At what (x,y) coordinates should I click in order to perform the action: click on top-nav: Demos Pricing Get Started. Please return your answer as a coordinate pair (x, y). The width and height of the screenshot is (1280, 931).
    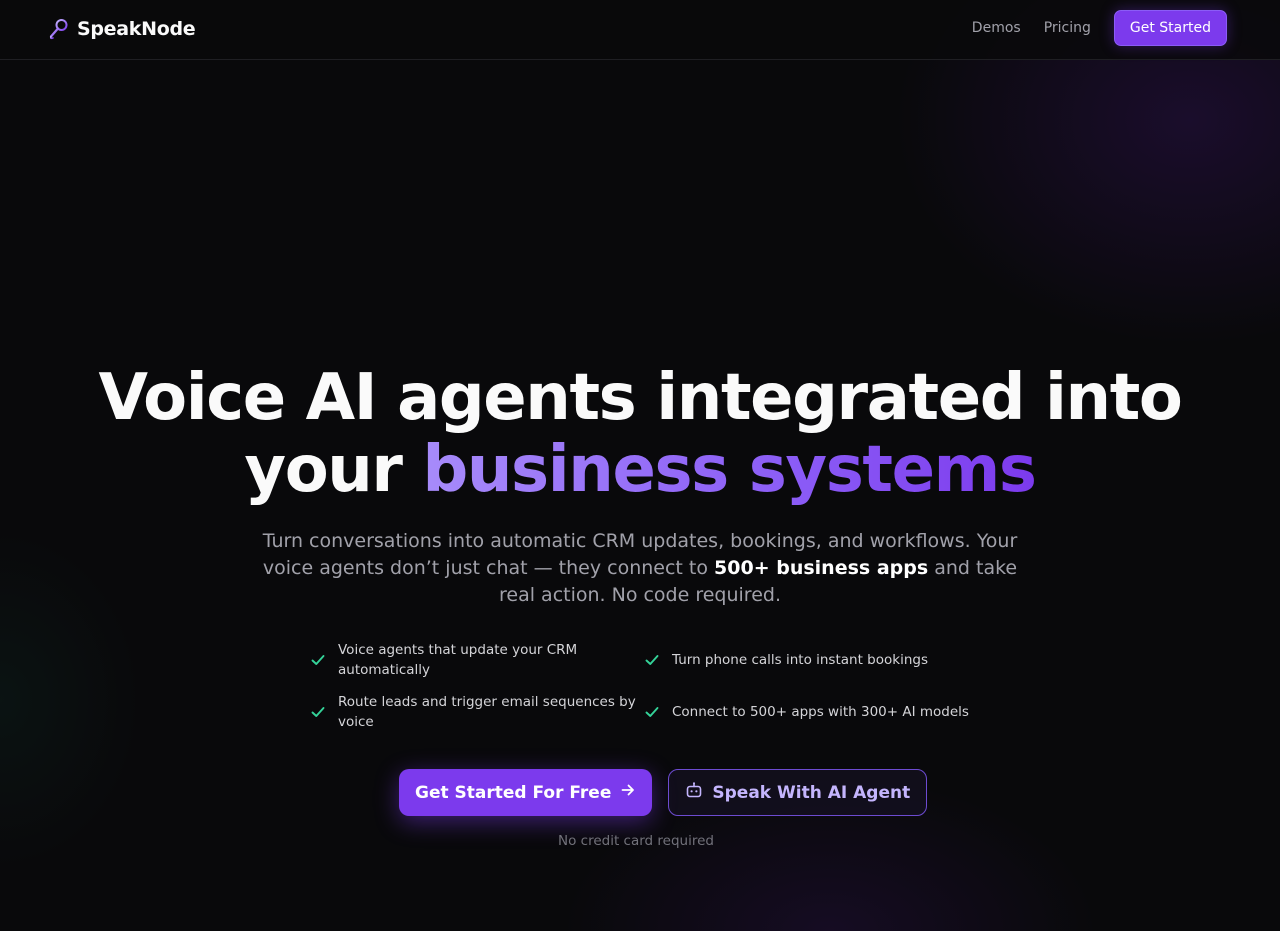
    Looking at the image, I should click on (1099, 28).